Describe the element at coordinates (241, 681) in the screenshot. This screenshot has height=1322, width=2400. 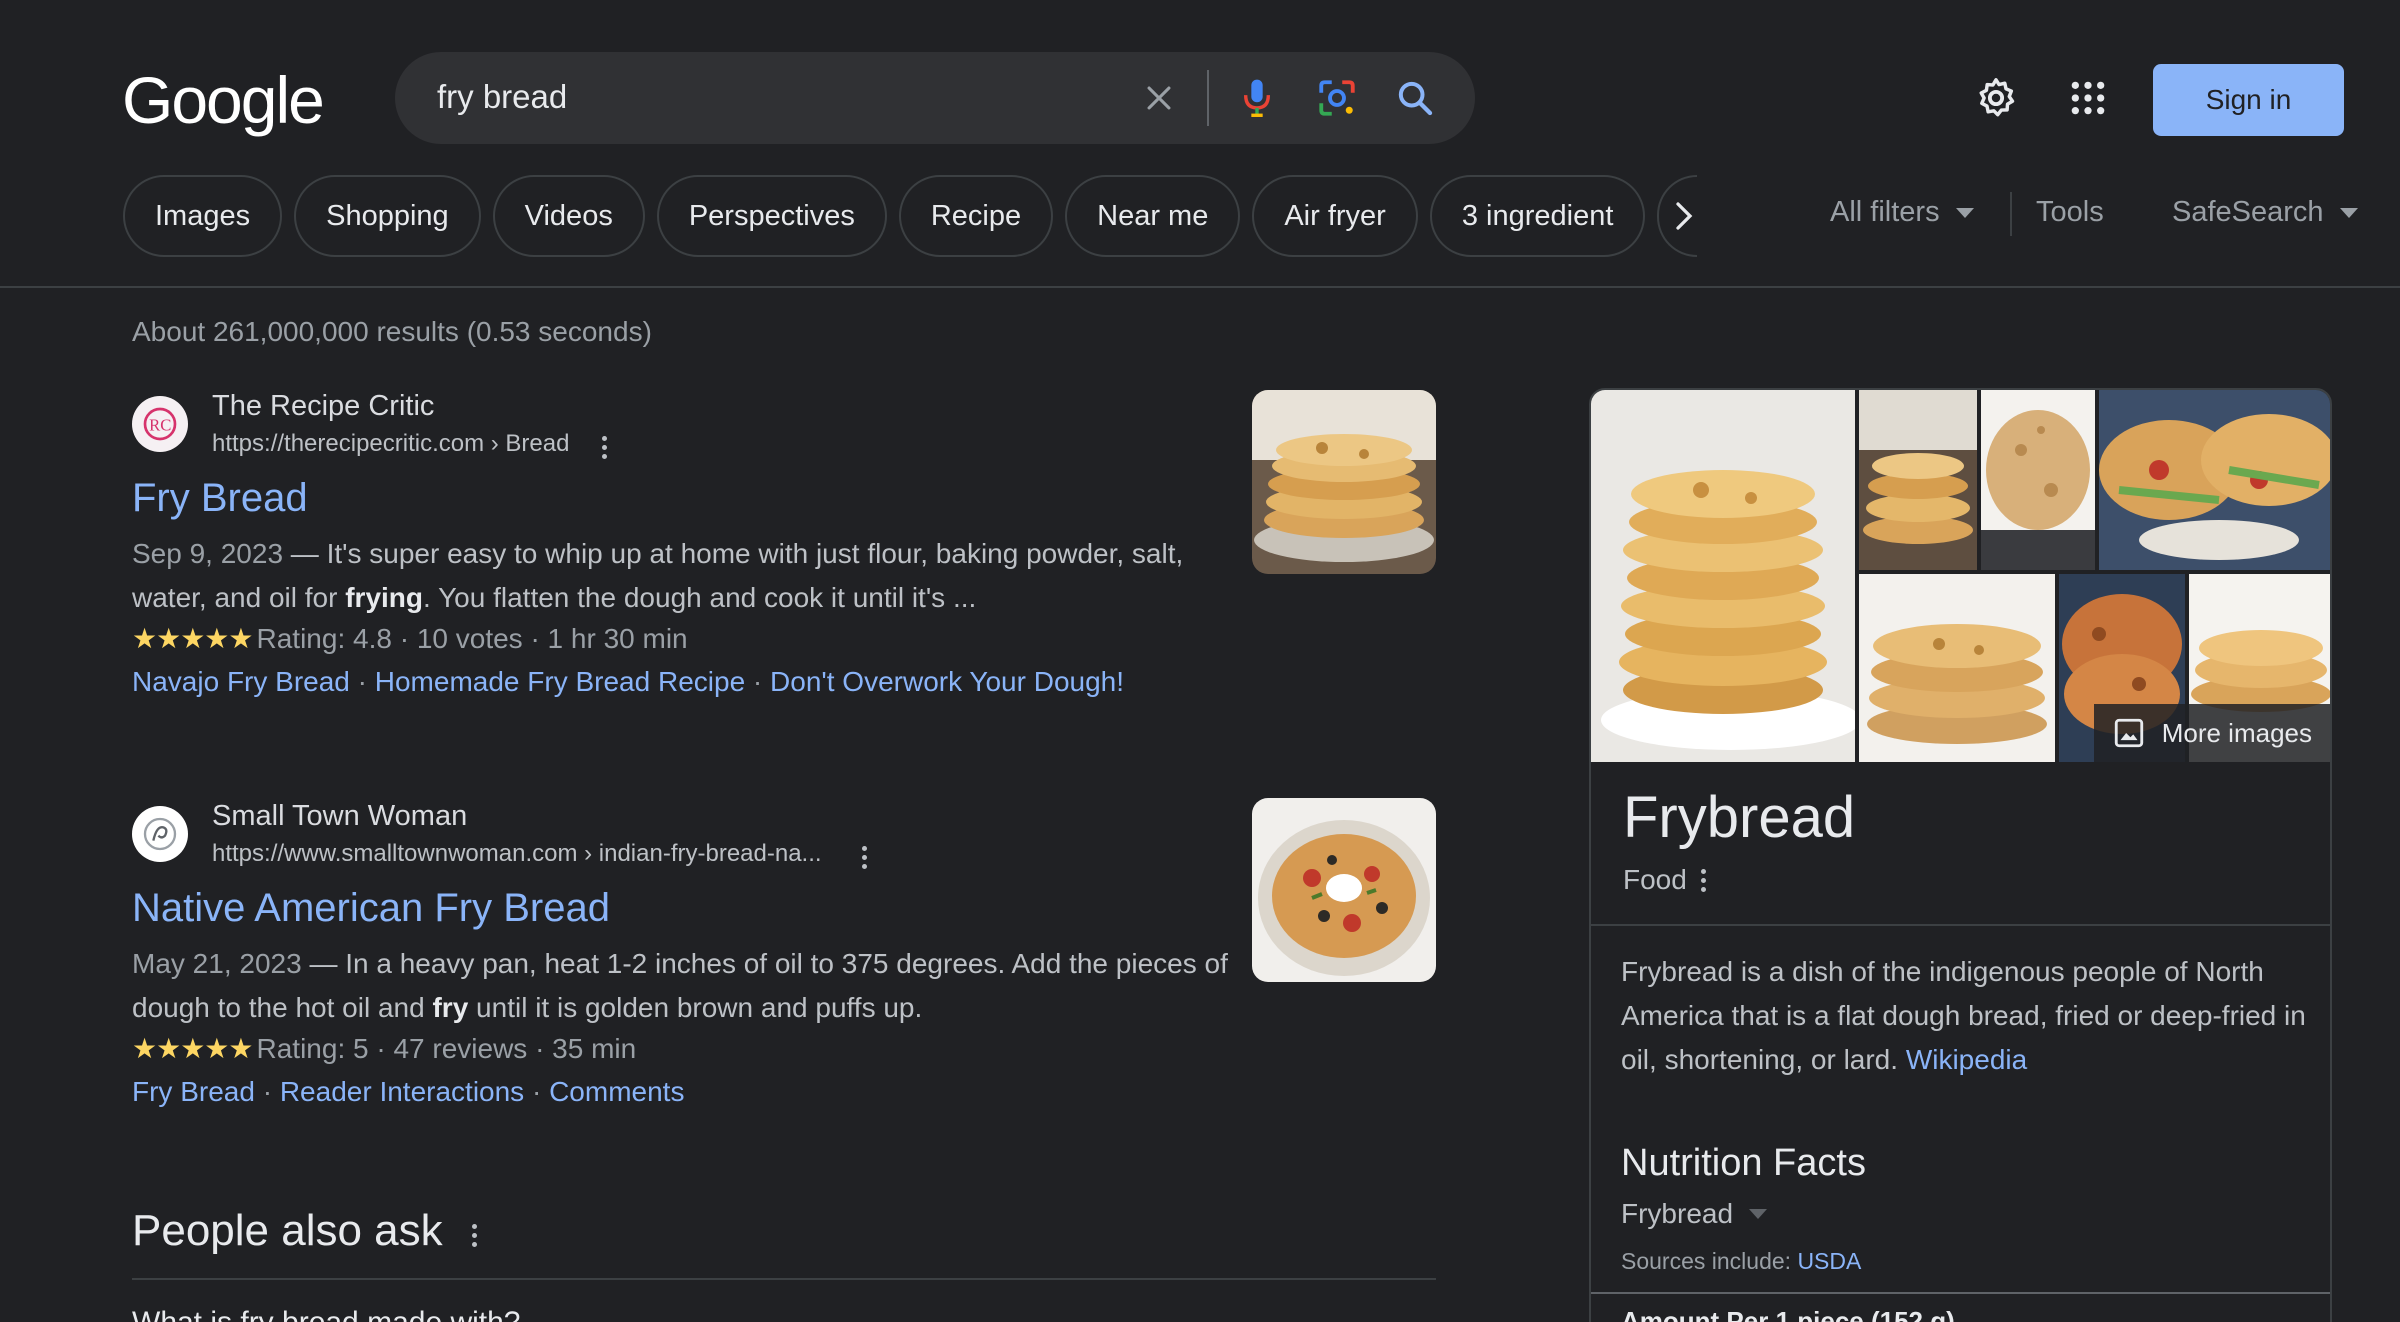
I see `sitelink: Navajo Fry Bread` at that location.